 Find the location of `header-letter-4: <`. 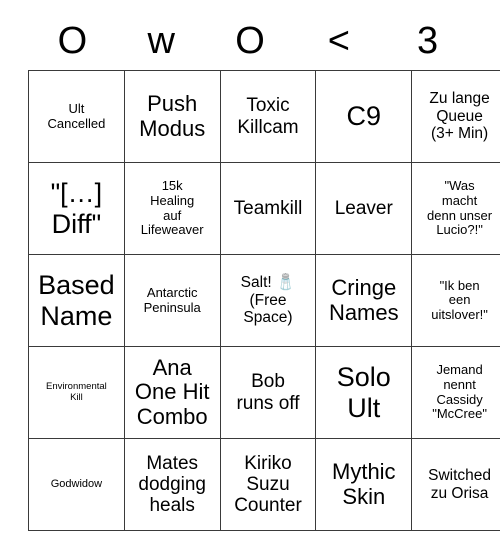

header-letter-4: < is located at coordinates (338, 41).